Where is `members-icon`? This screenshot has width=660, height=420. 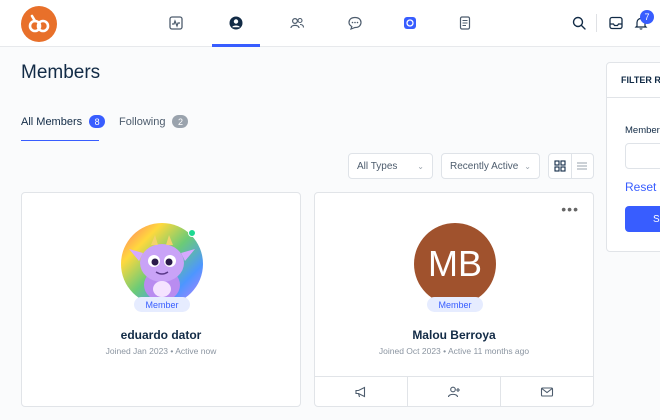 members-icon is located at coordinates (297, 23).